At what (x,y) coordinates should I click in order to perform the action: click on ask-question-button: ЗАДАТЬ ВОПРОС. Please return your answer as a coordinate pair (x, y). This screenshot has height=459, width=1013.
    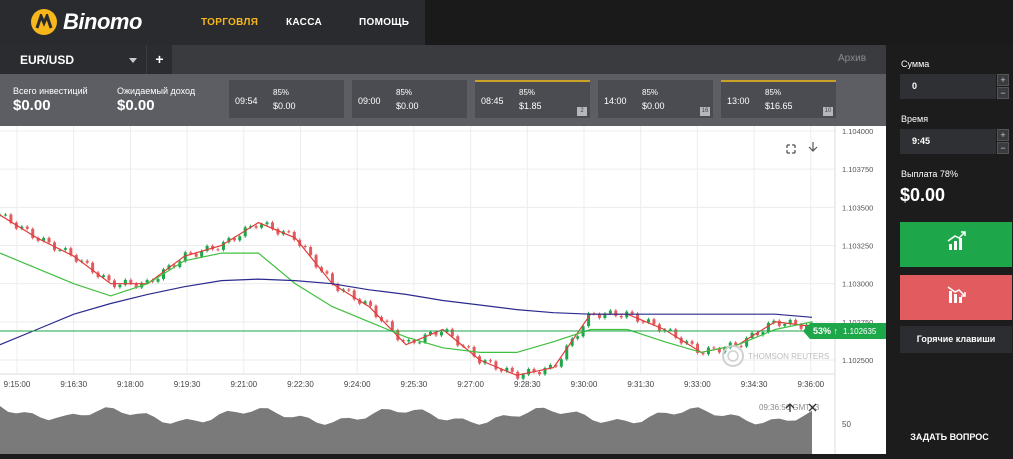
    Looking at the image, I should click on (949, 437).